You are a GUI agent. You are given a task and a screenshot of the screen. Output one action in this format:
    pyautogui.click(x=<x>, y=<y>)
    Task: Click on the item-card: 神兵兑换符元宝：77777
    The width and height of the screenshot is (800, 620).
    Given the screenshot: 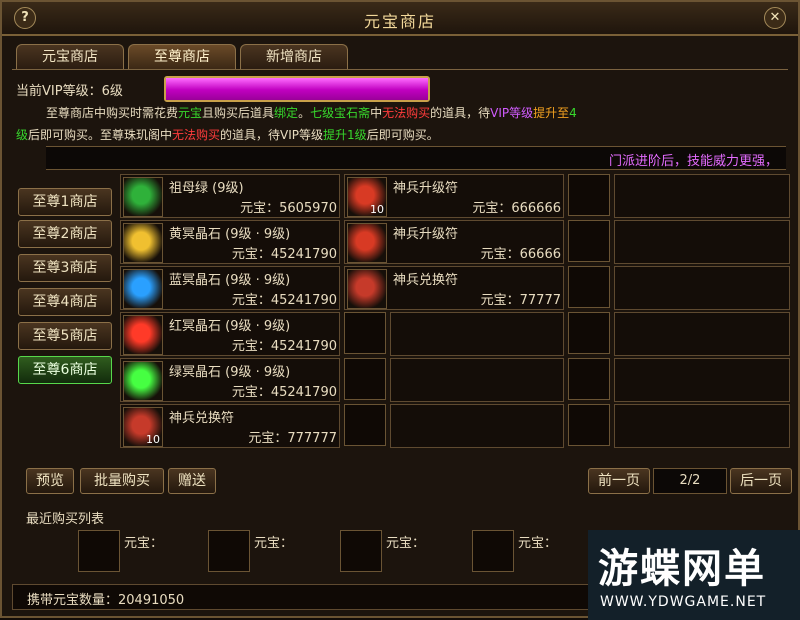 What is the action you would take?
    pyautogui.click(x=454, y=288)
    